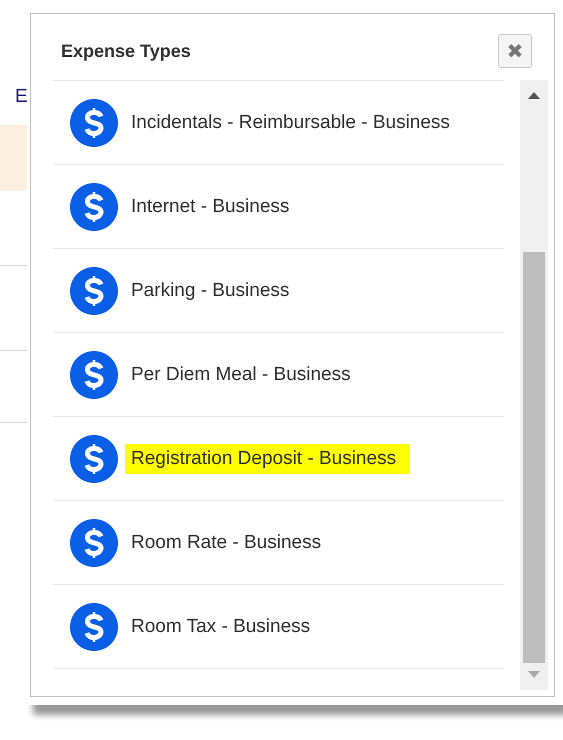  What do you see at coordinates (534, 385) in the screenshot?
I see `scrollbar` at bounding box center [534, 385].